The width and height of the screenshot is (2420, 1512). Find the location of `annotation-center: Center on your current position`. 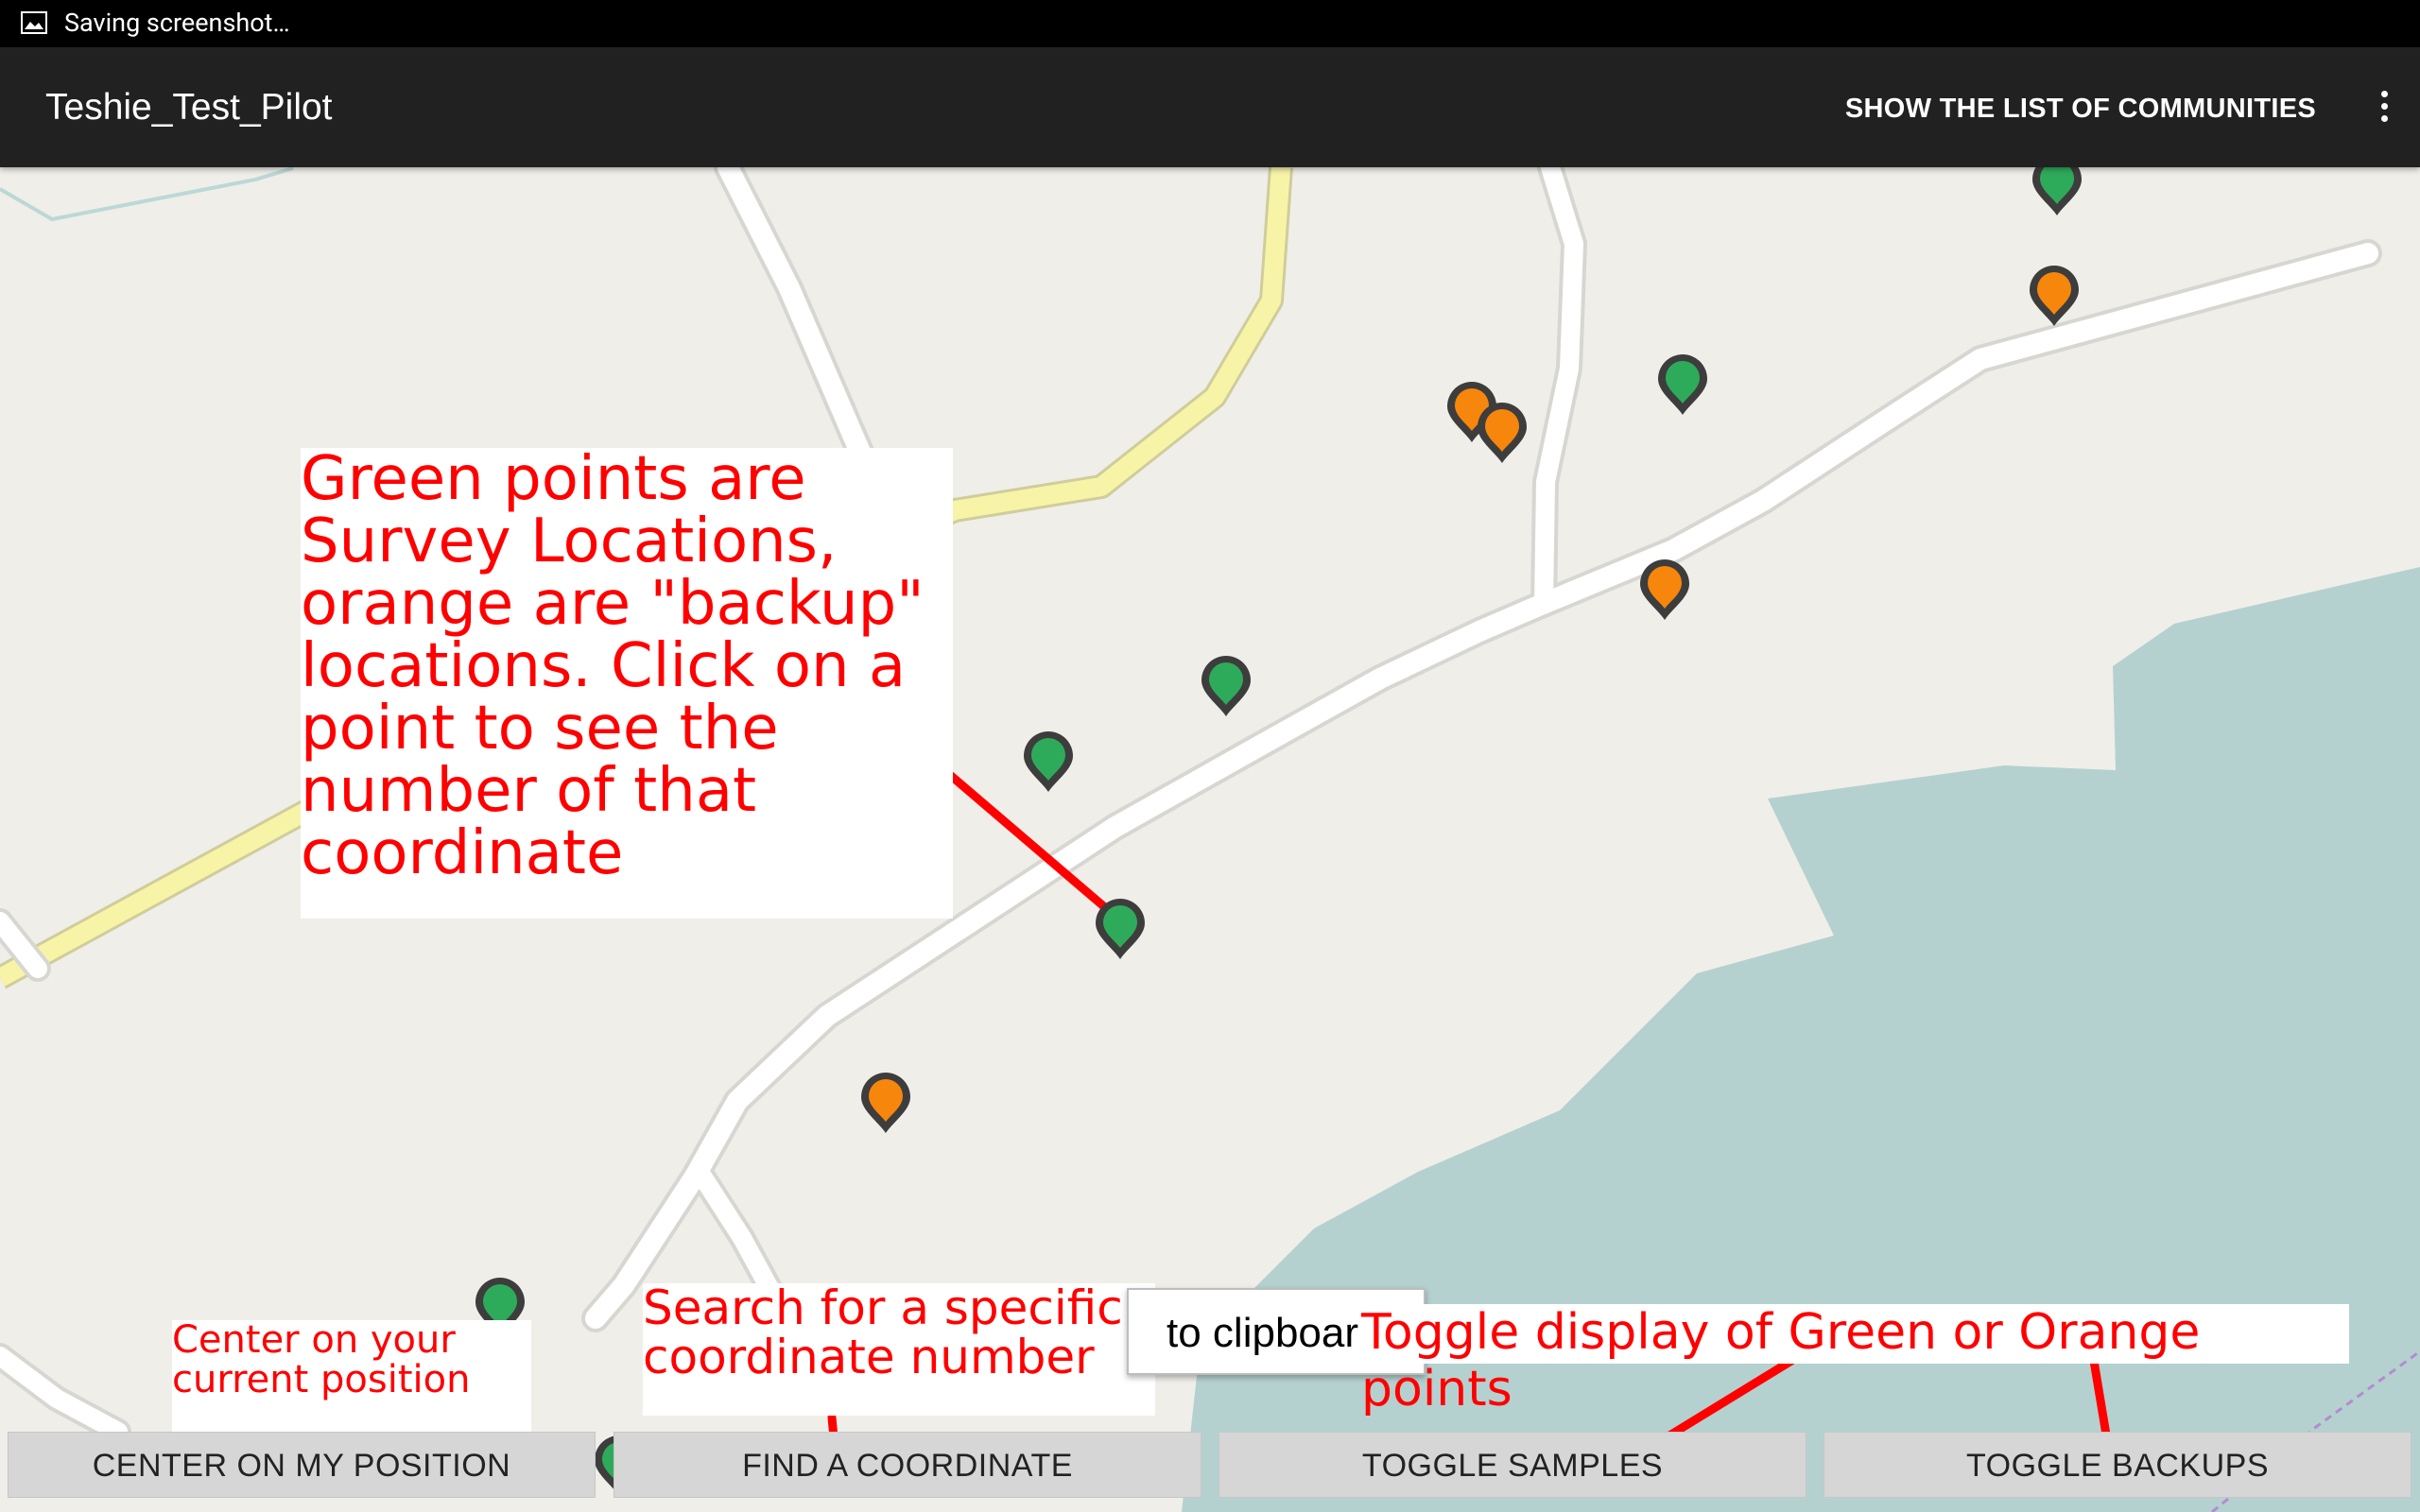

annotation-center: Center on your current position is located at coordinates (351, 1379).